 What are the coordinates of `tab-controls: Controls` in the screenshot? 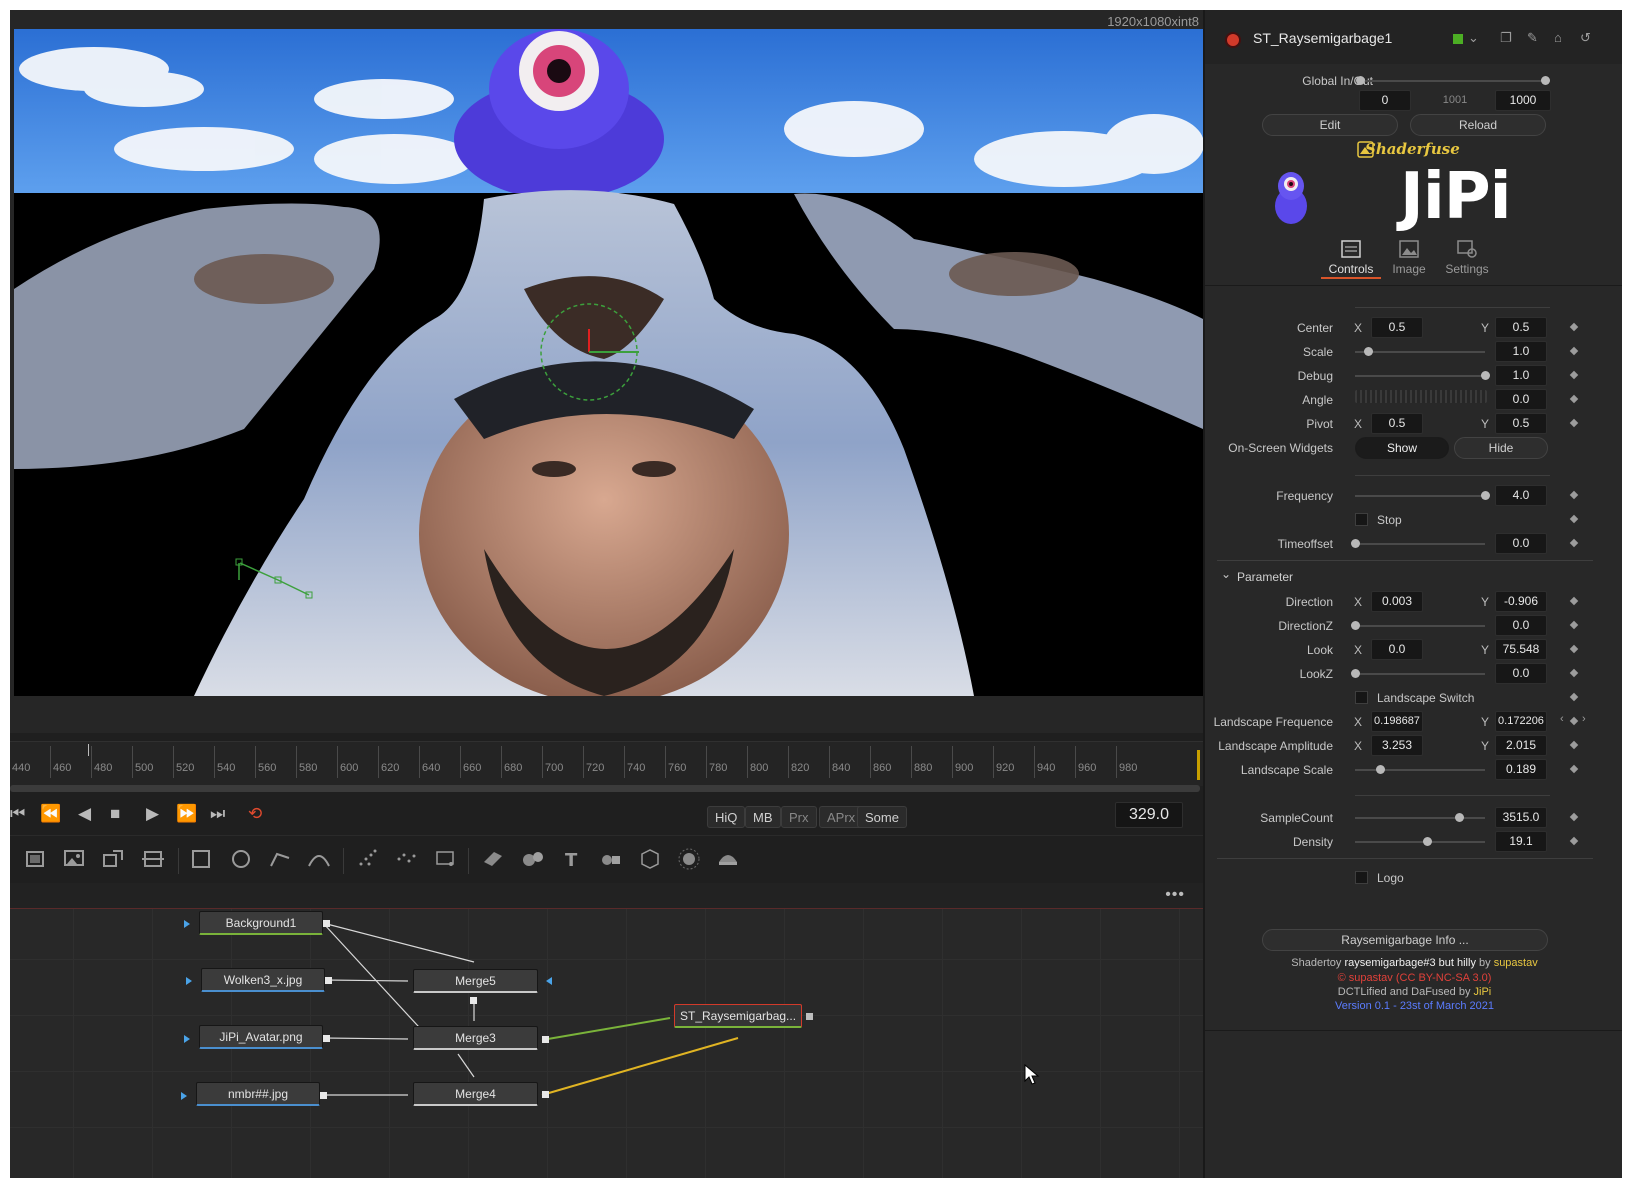 It's located at (1351, 258).